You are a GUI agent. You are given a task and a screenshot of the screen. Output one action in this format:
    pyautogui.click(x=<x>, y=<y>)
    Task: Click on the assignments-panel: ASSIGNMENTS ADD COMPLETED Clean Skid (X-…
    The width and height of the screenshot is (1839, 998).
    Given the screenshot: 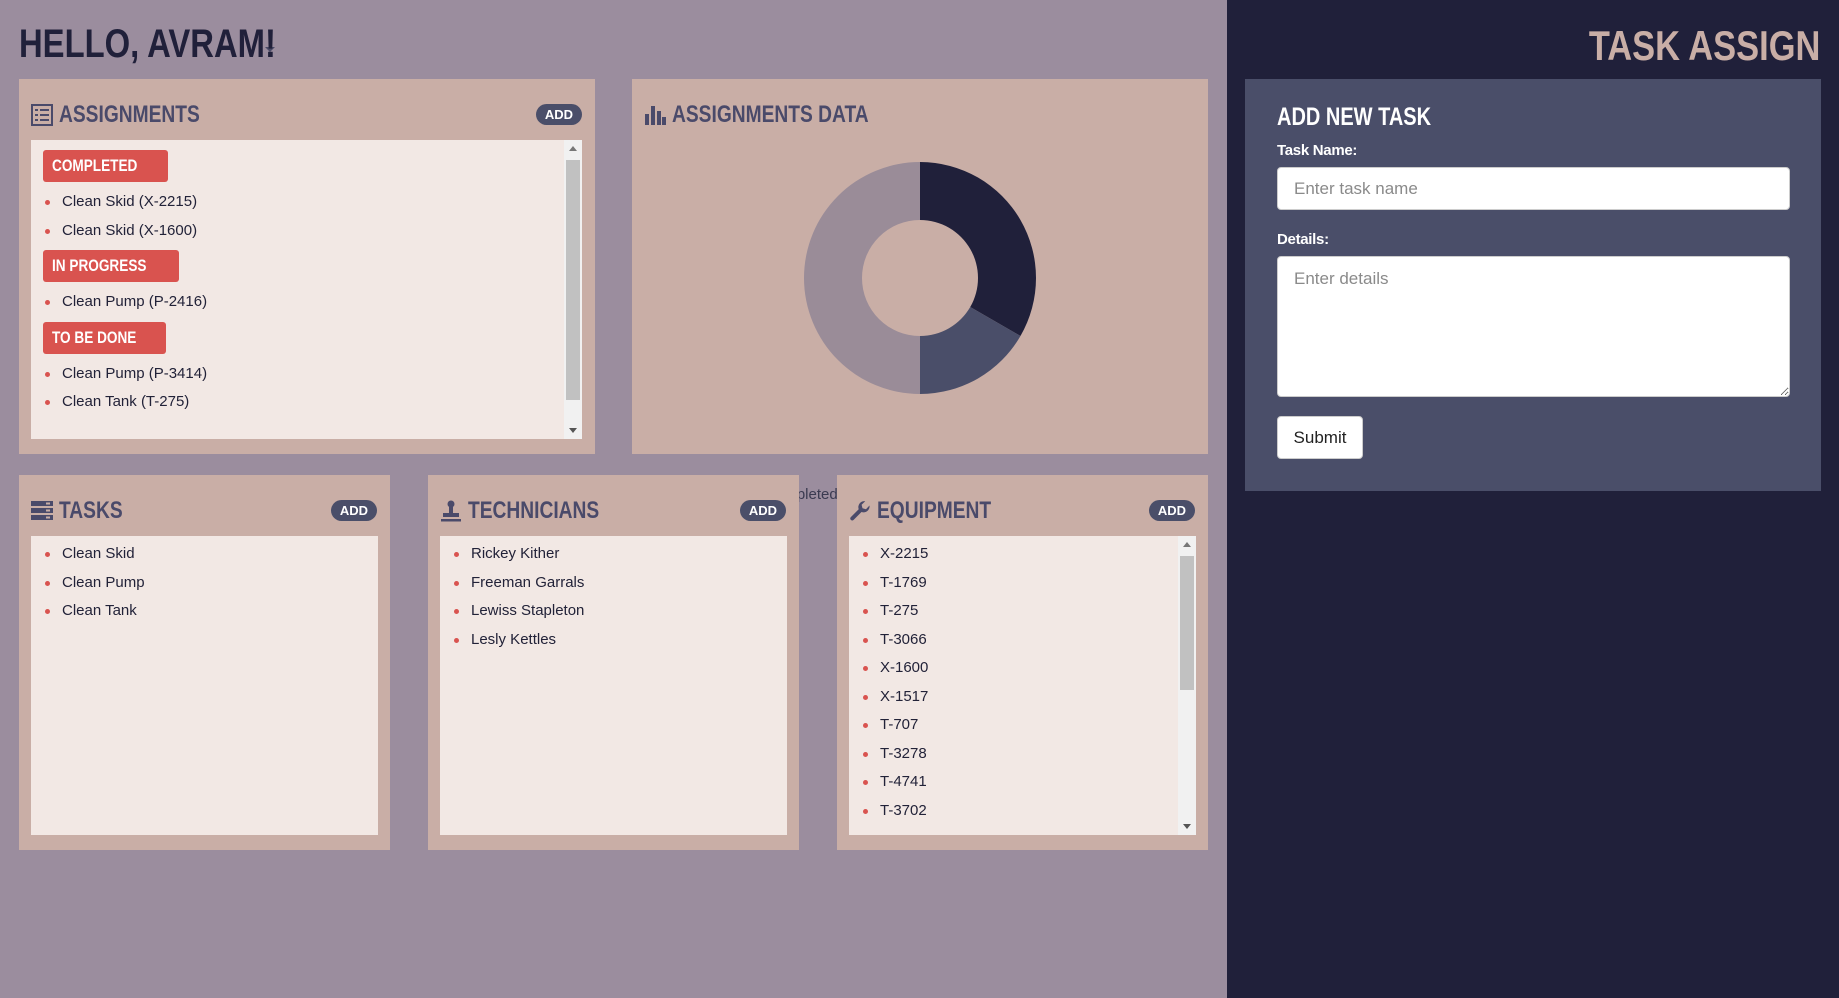 What is the action you would take?
    pyautogui.click(x=307, y=266)
    